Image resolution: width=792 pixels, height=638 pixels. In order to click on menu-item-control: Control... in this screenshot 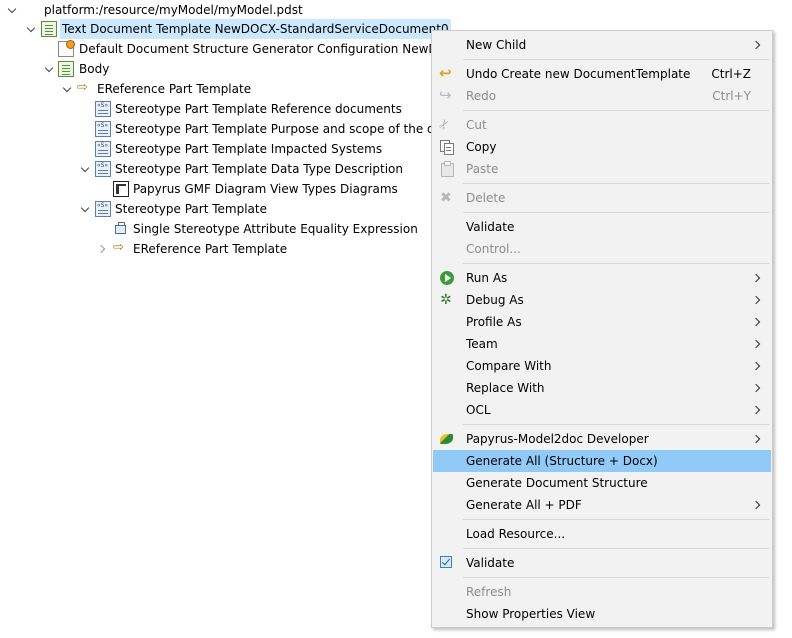, I will do `click(602, 249)`.